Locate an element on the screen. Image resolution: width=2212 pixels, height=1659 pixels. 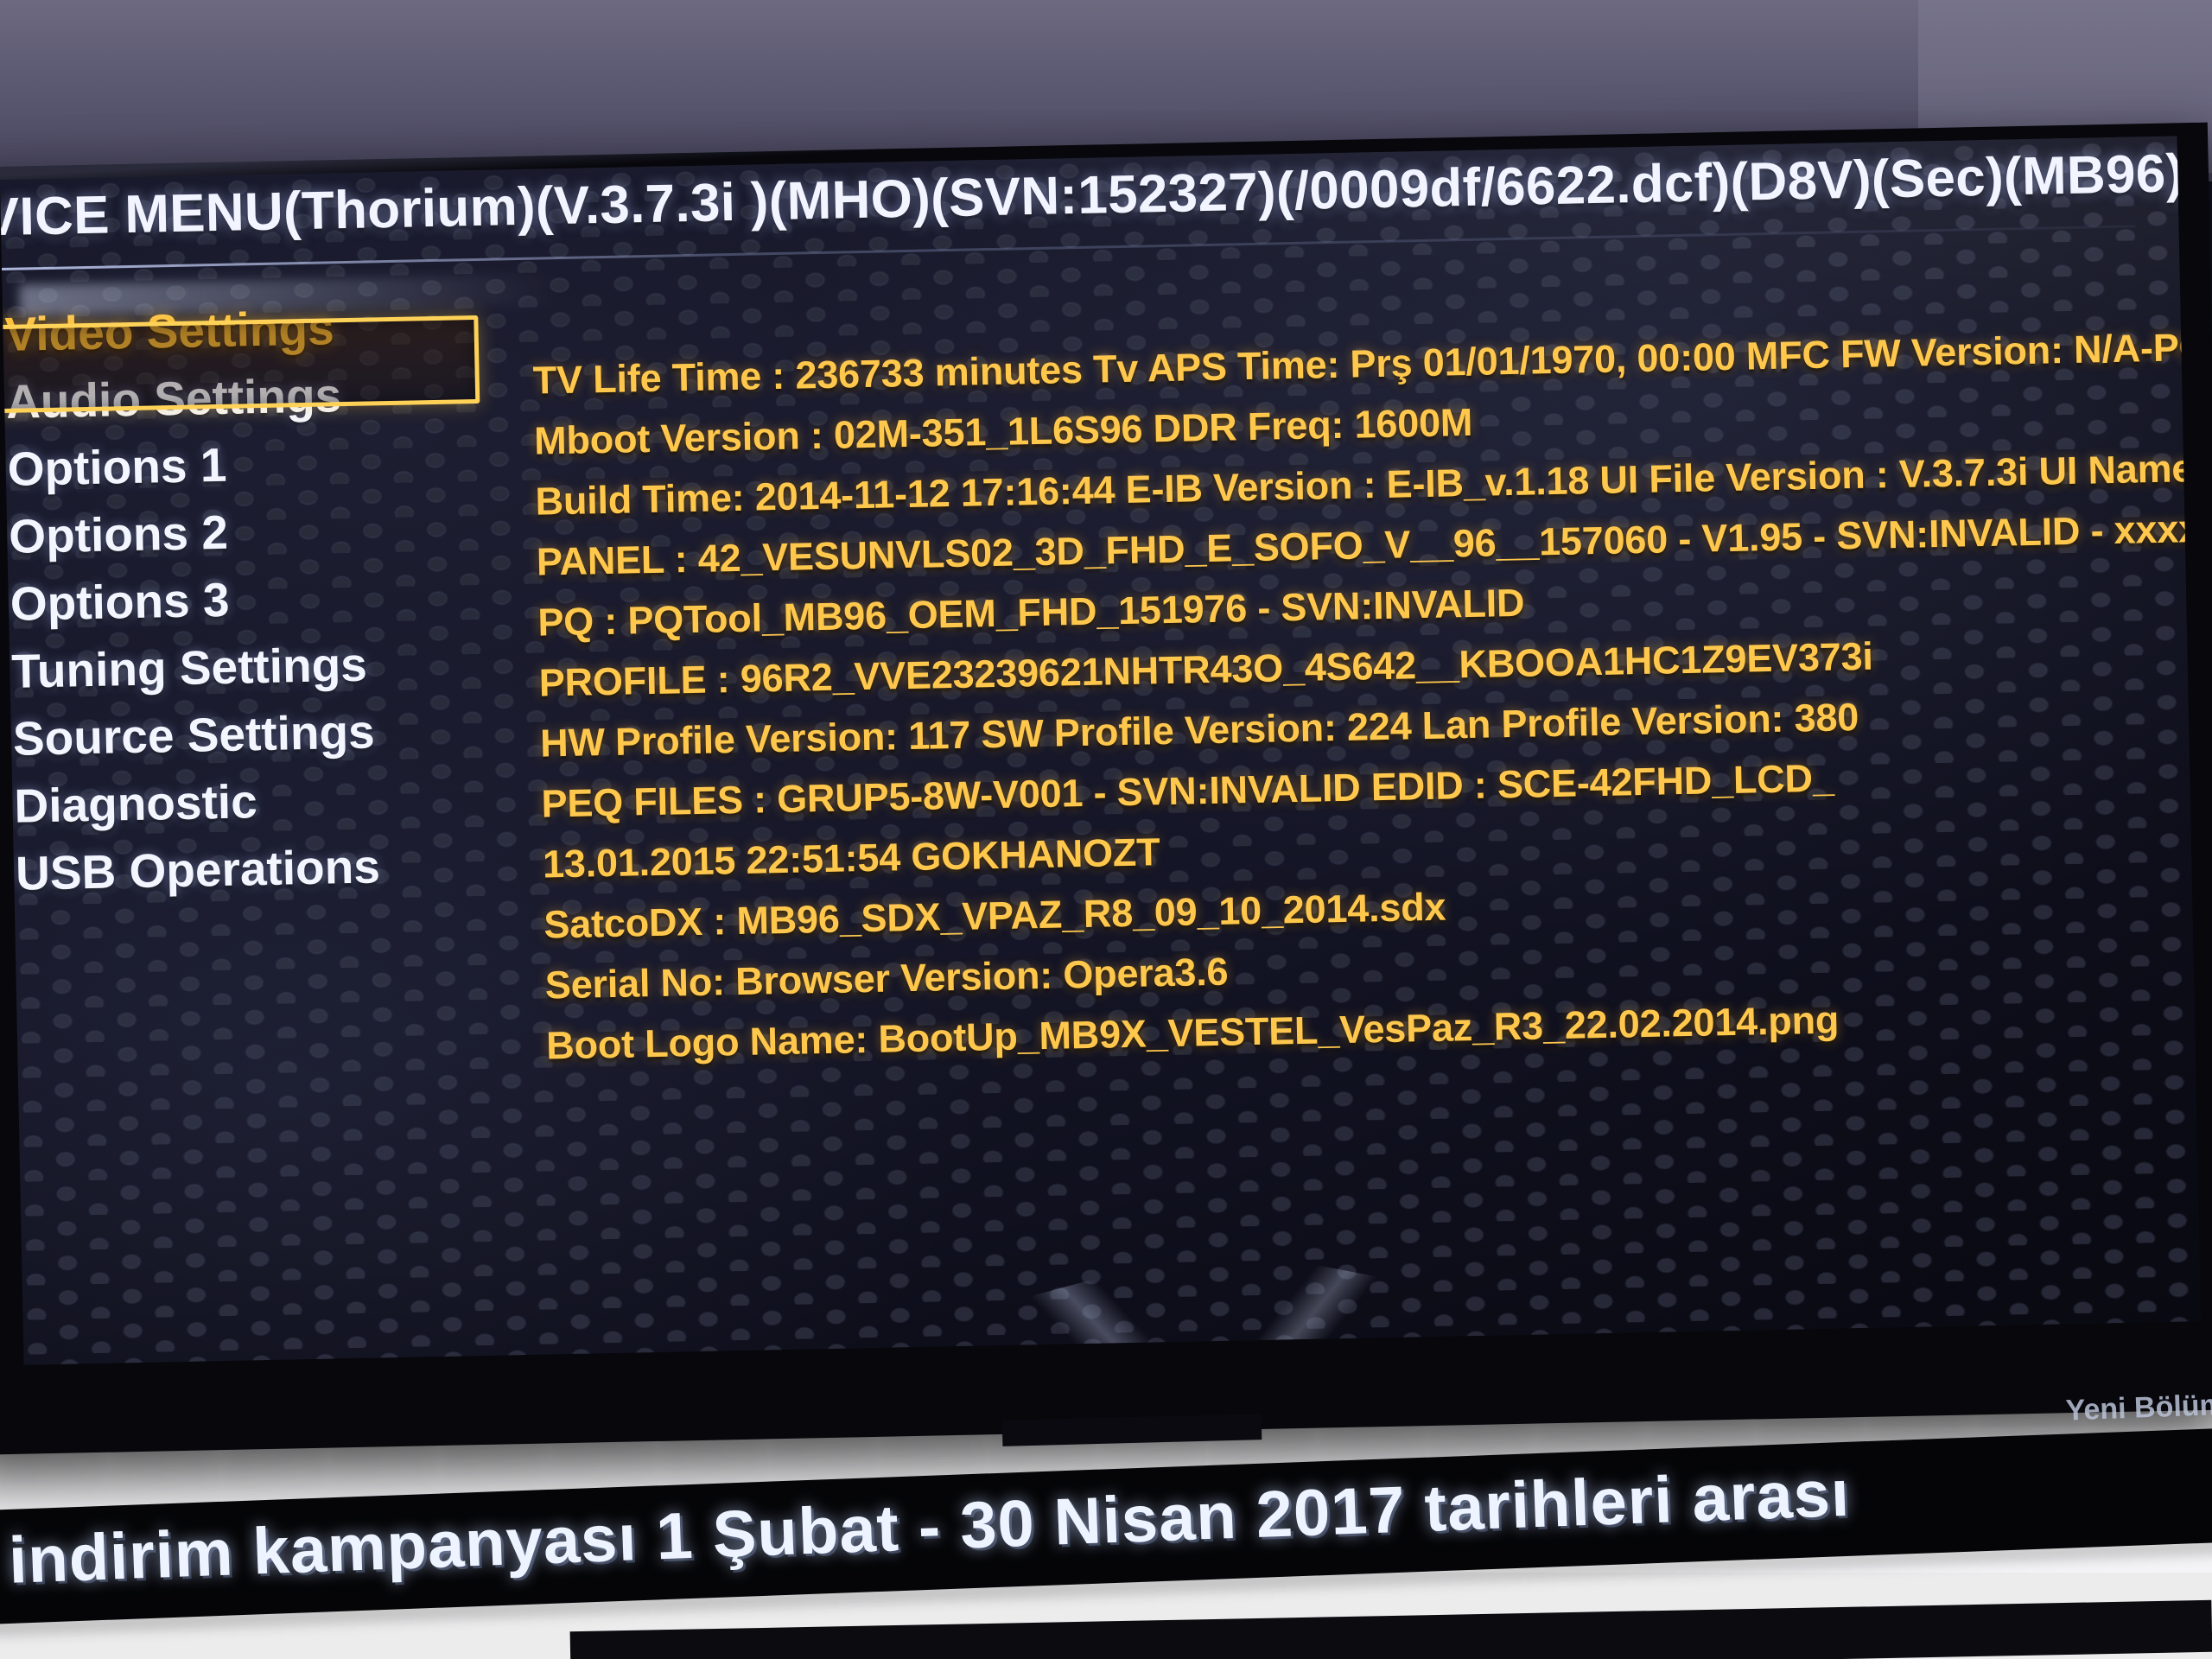
sidebar-item-diagnostic: Diagnostic is located at coordinates (271, 801).